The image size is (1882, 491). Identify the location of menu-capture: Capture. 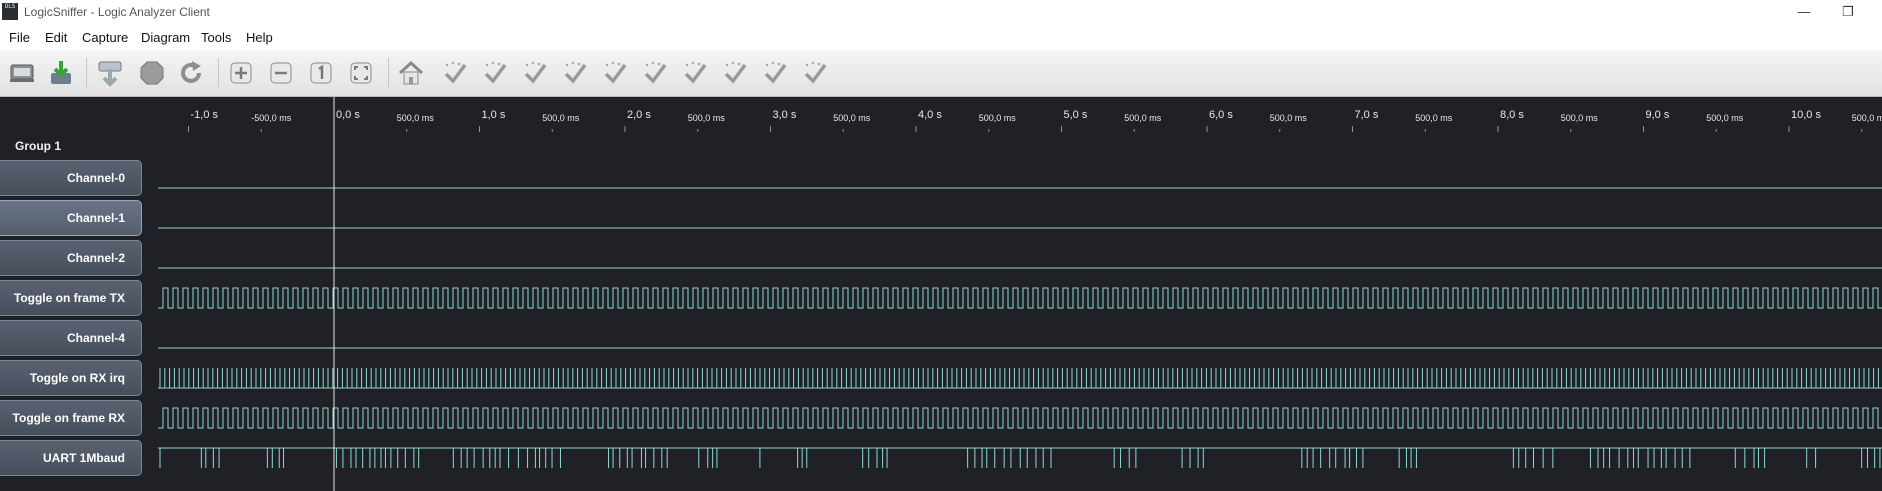
(105, 37).